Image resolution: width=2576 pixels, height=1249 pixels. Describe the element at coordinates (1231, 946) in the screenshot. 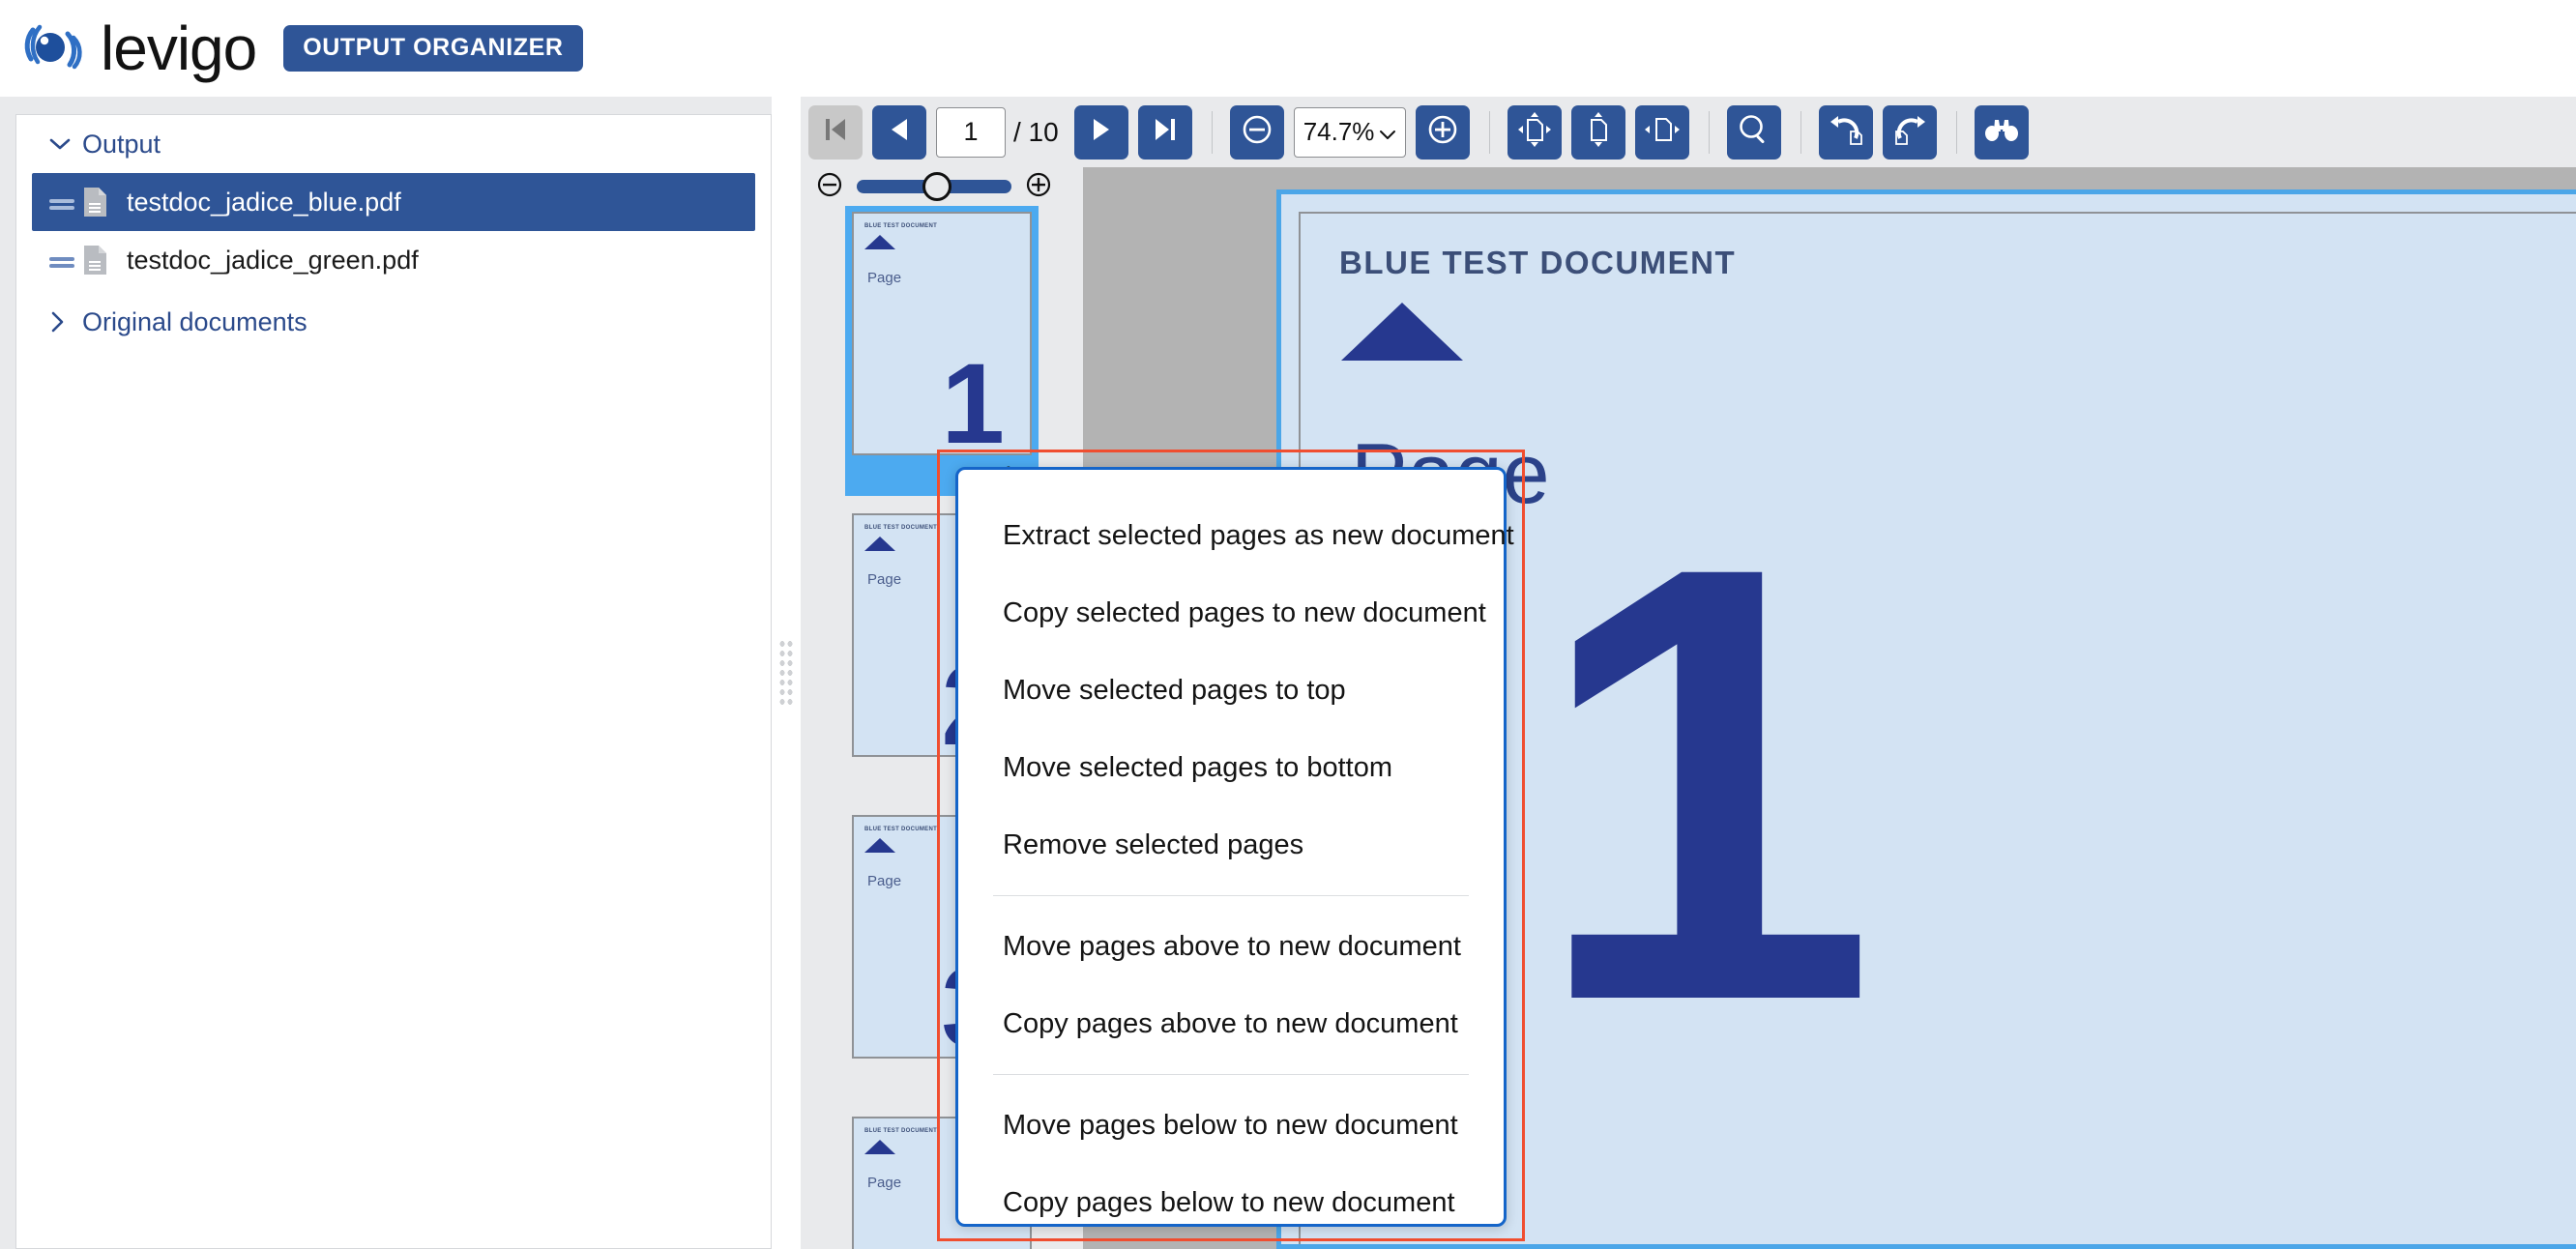

I see `menu-item-move-pages-above: Move pages above to new document` at that location.